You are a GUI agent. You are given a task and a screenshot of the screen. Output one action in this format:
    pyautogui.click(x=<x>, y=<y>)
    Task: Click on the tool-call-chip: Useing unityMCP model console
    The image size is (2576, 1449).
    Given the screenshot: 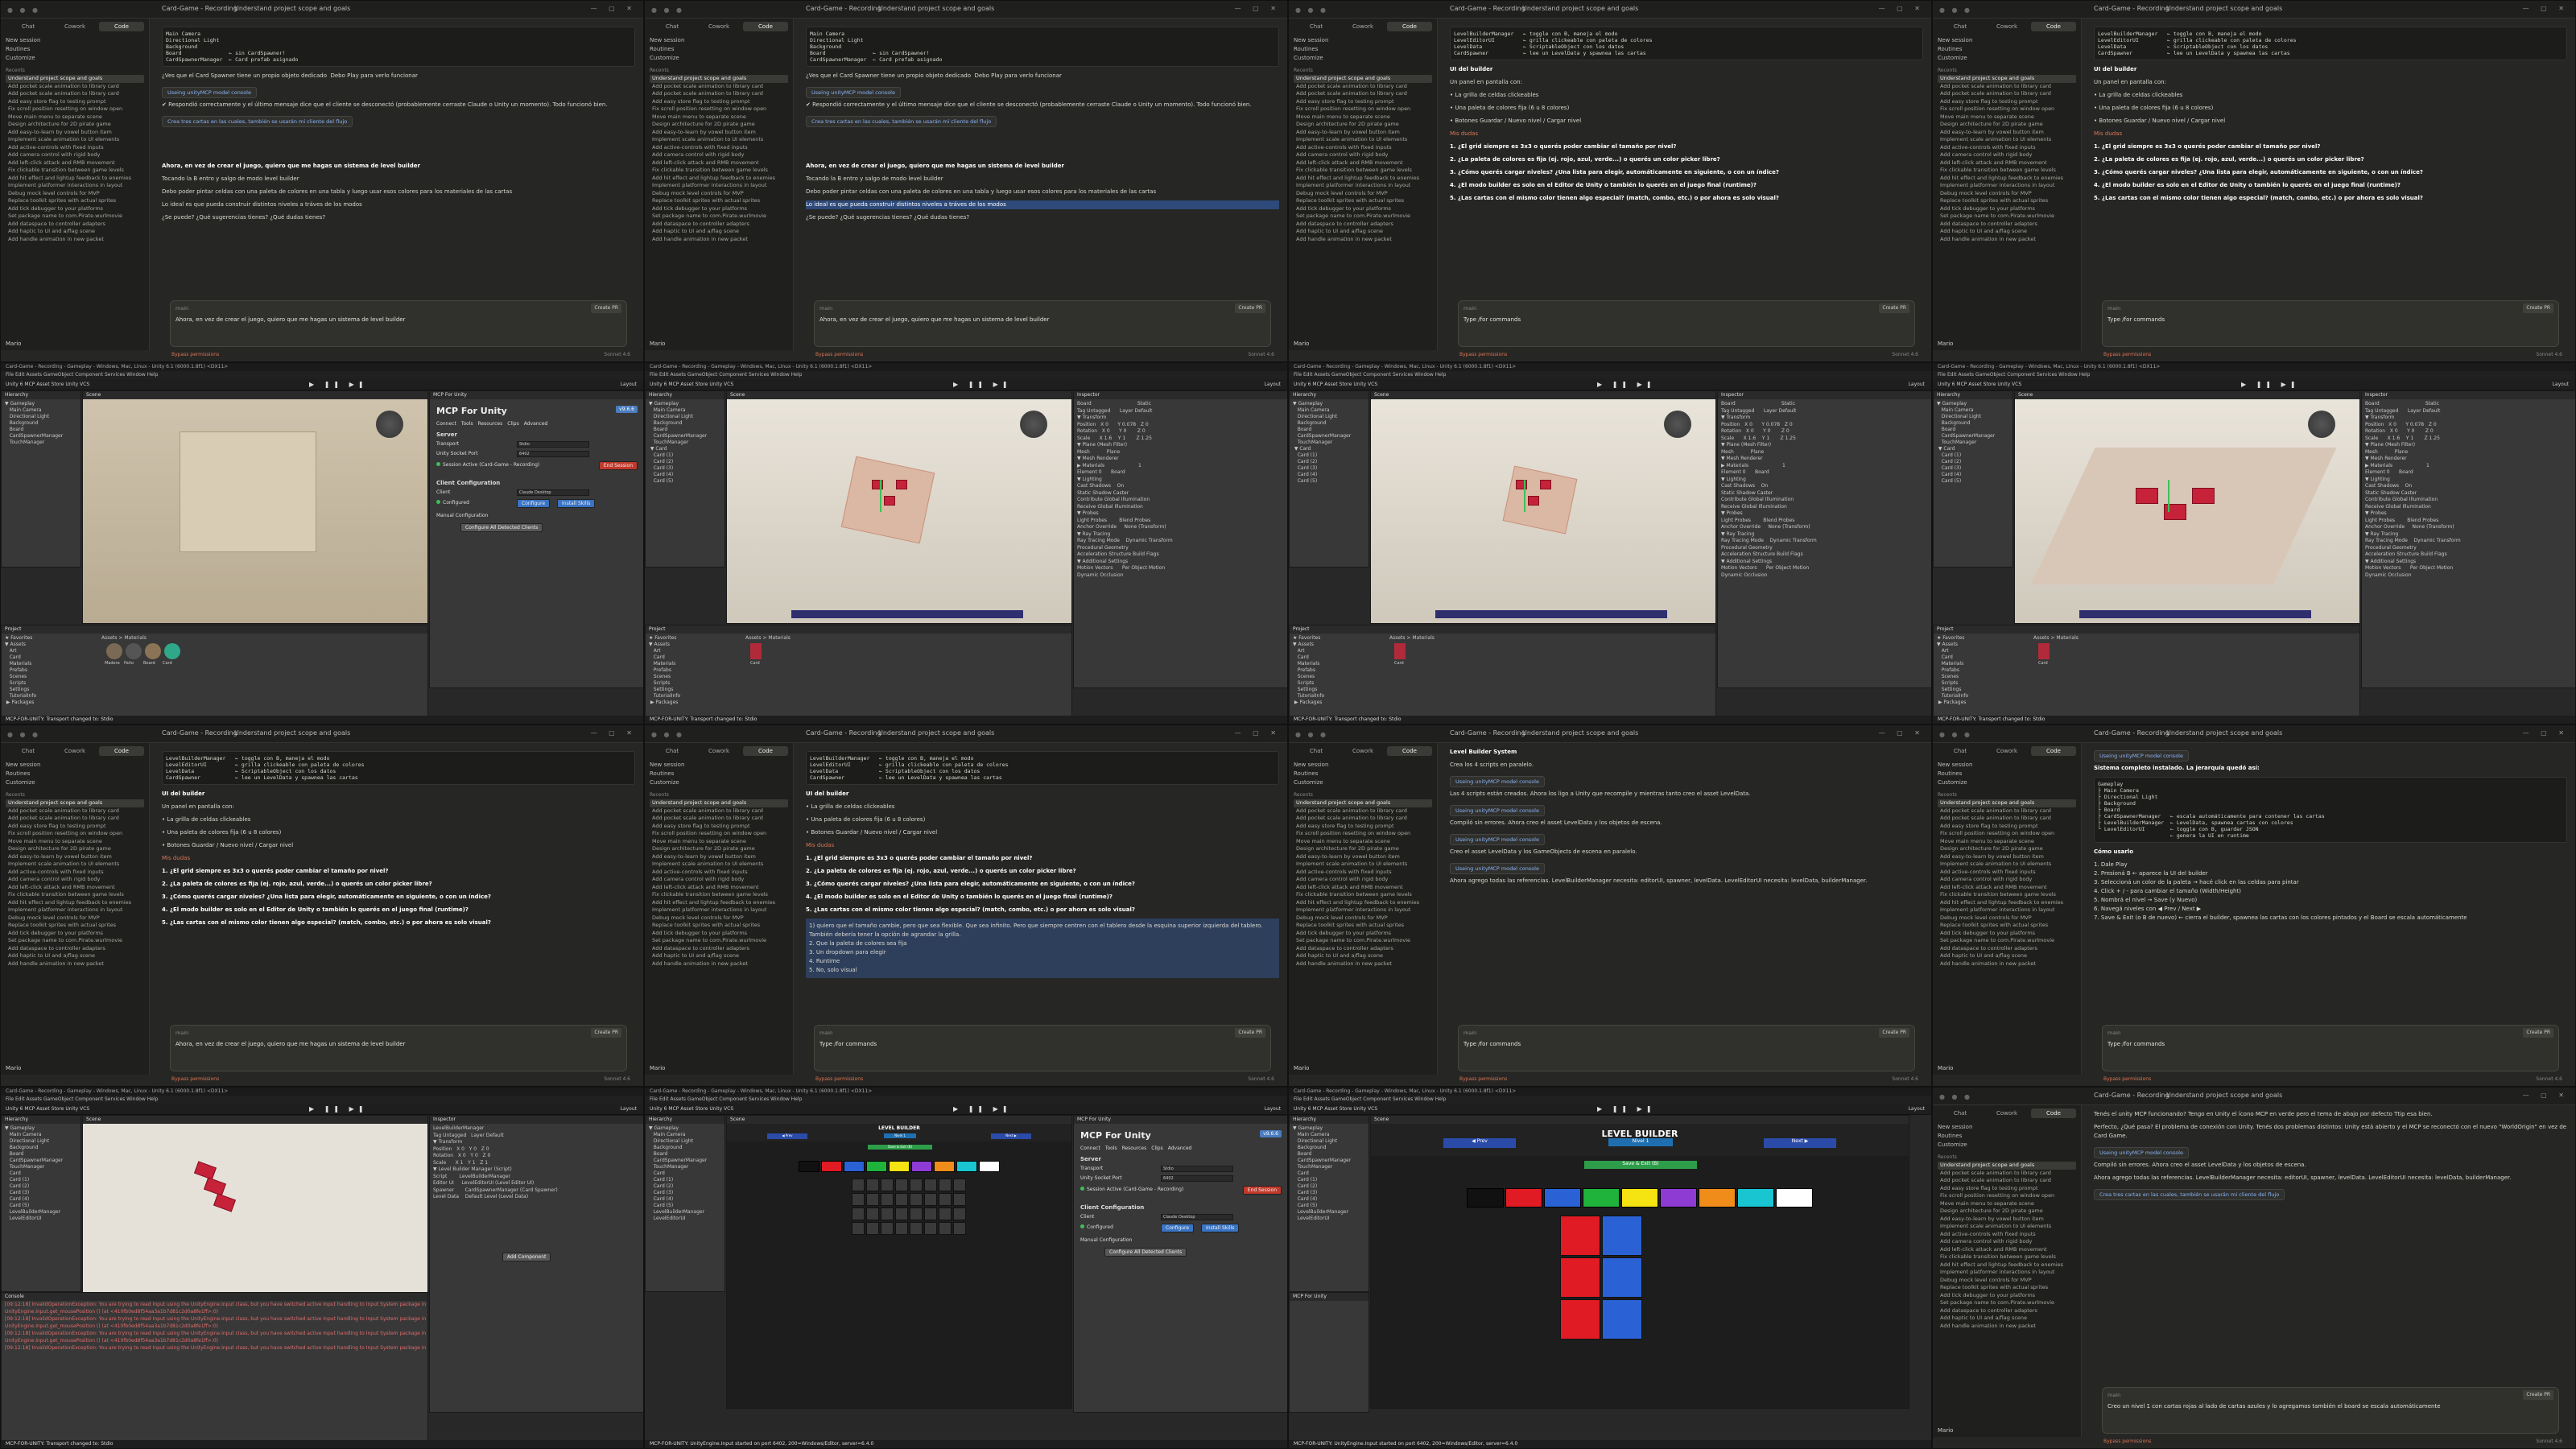 What is the action you would take?
    pyautogui.click(x=2141, y=1152)
    